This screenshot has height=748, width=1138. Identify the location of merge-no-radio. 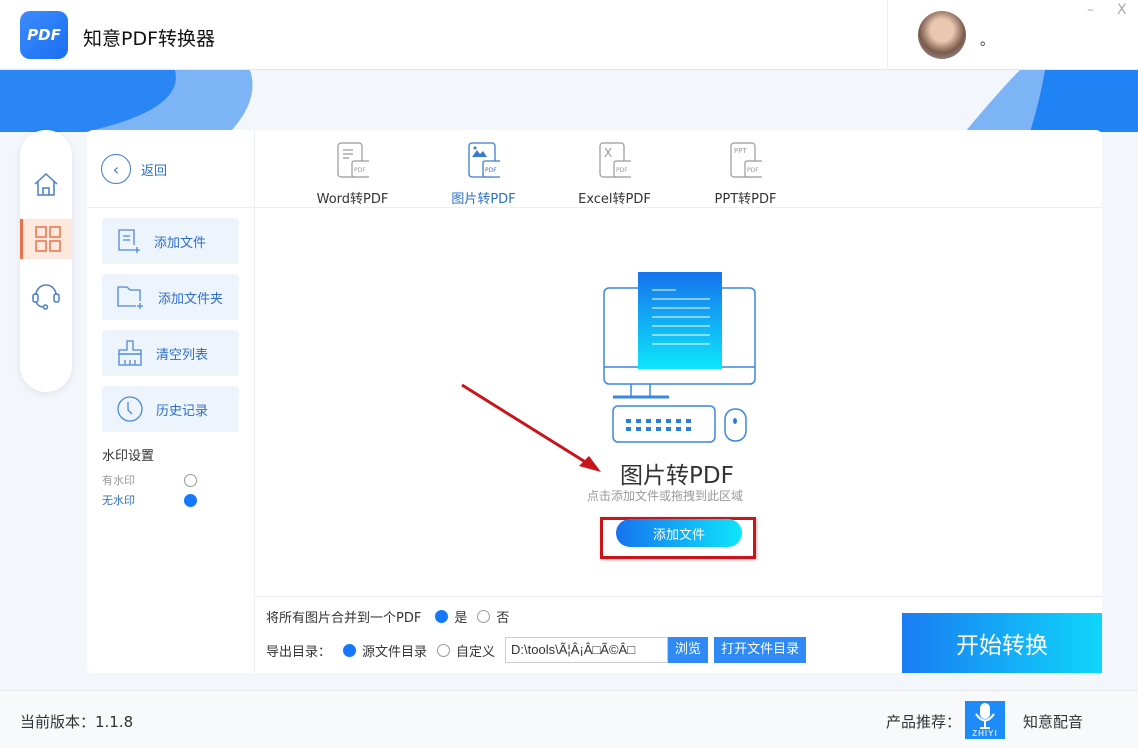
(484, 616).